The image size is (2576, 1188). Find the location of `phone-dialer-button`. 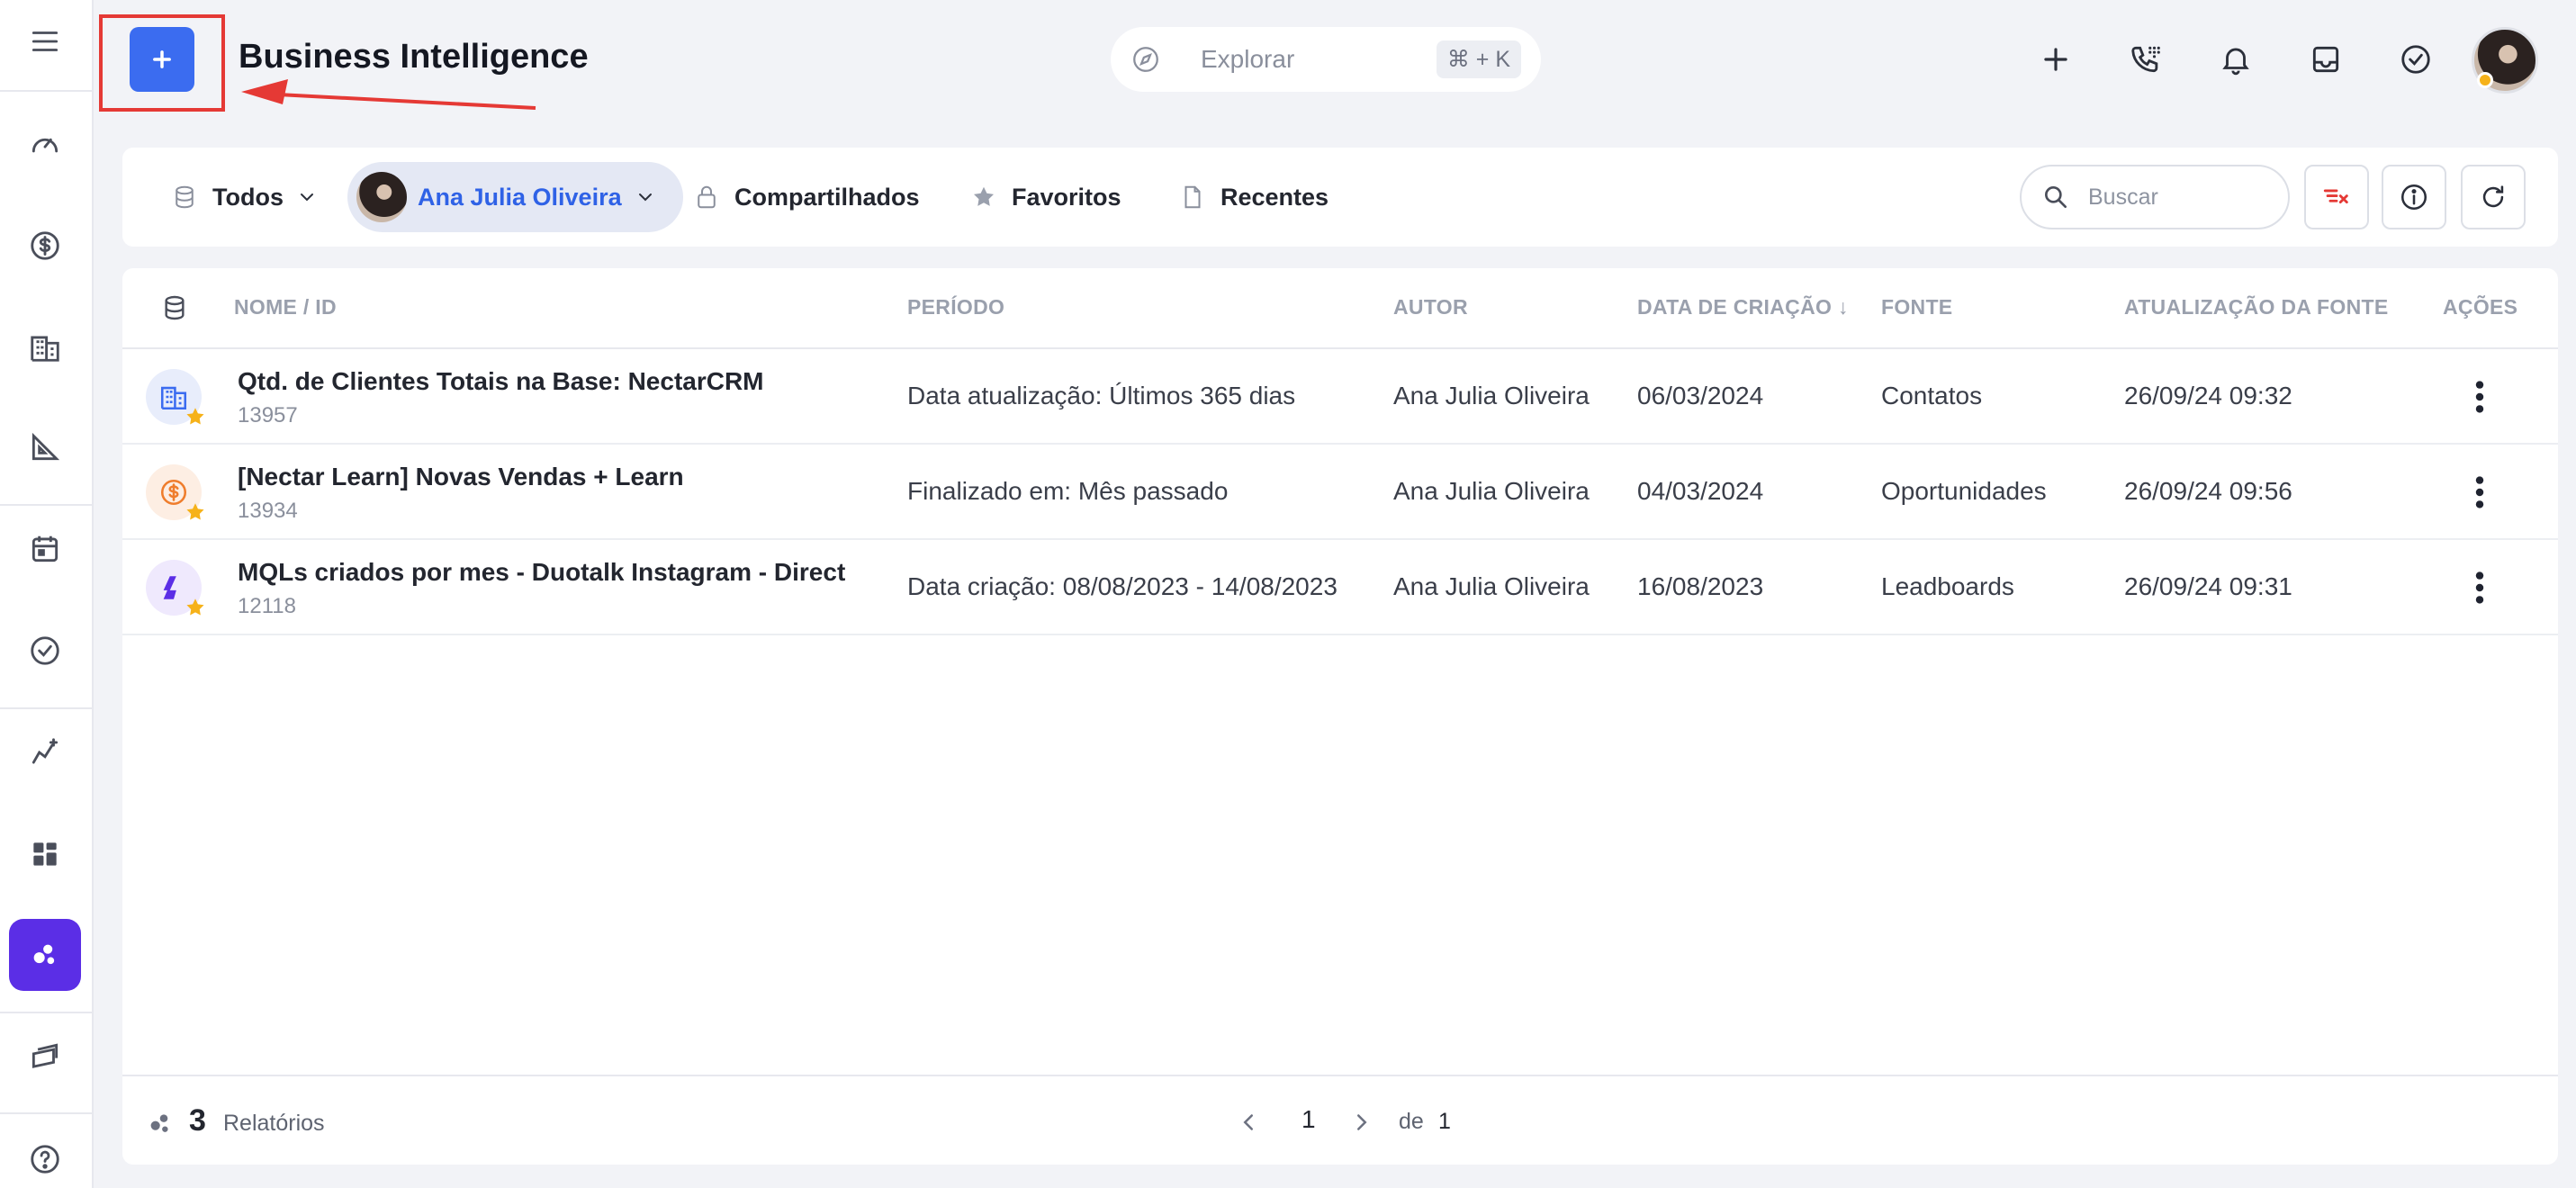

phone-dialer-button is located at coordinates (2145, 60).